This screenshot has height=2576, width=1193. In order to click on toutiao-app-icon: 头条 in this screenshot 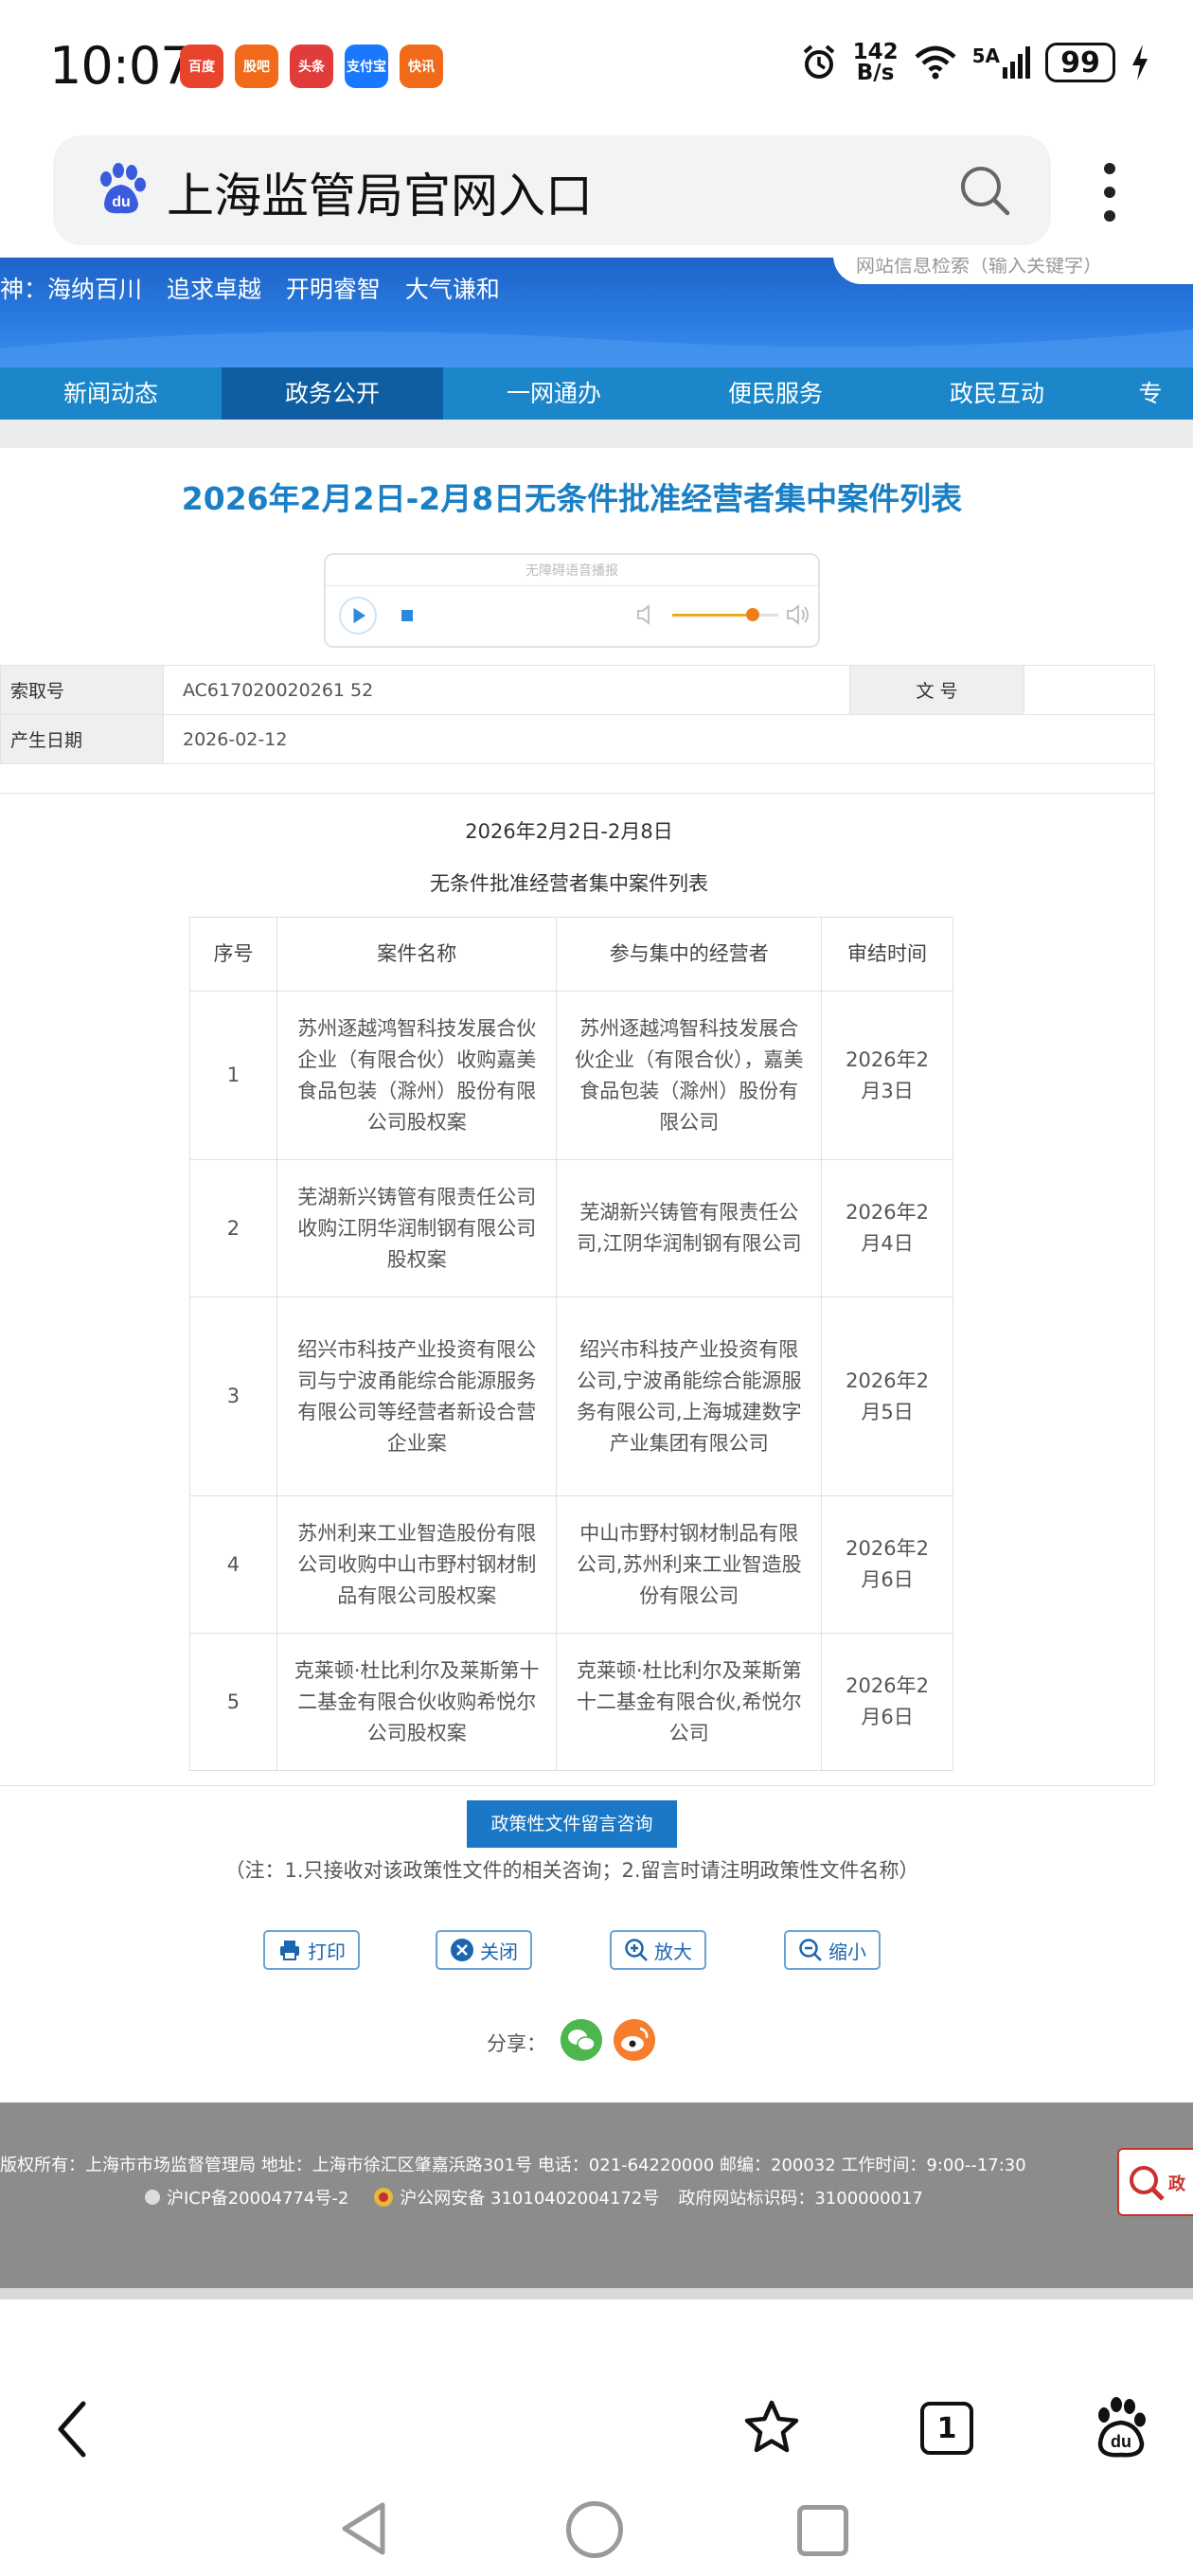, I will do `click(311, 66)`.